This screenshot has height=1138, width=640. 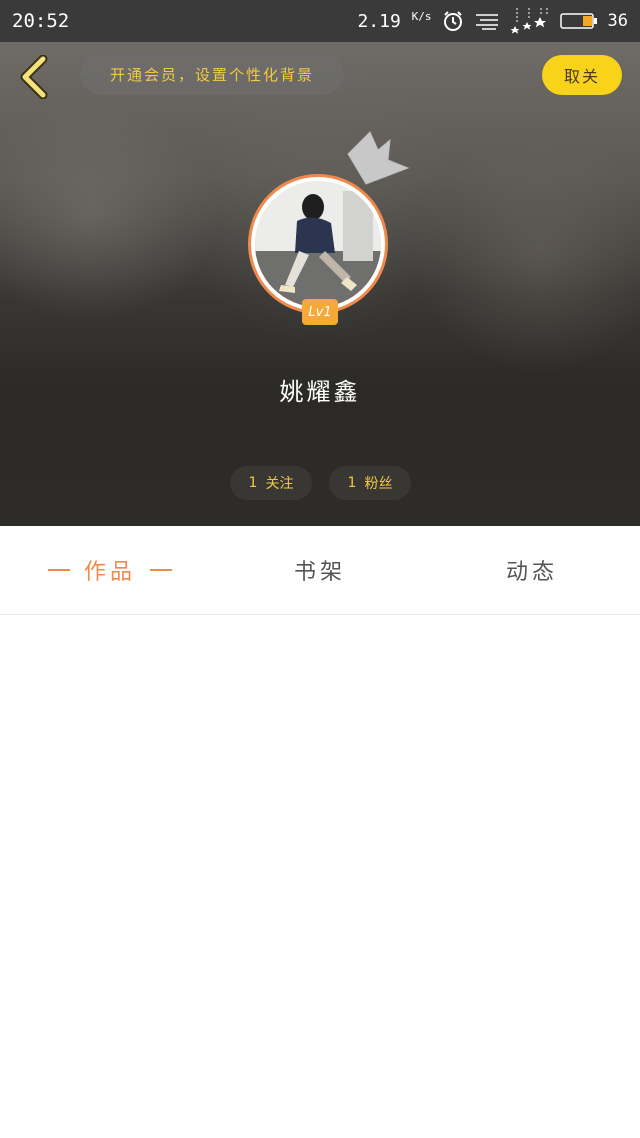 I want to click on unfollow-button: 取关, so click(x=582, y=75).